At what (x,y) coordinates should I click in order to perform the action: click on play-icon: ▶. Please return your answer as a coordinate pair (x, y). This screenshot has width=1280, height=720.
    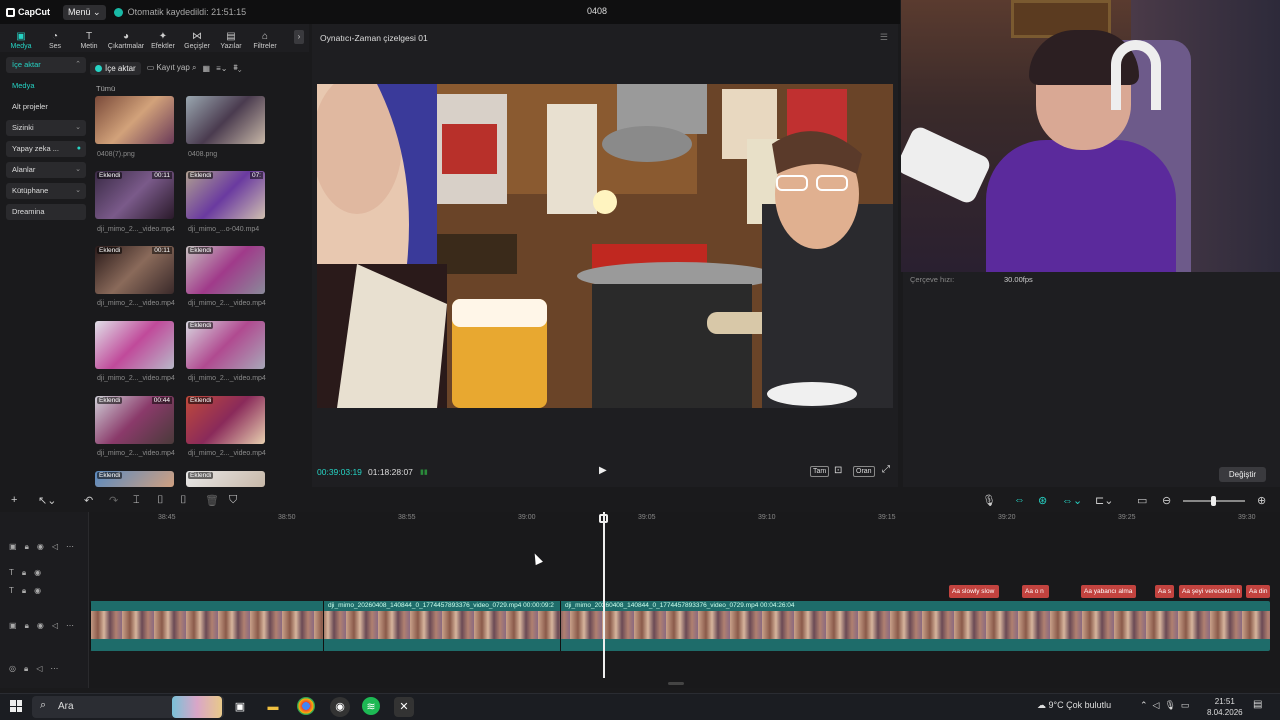
    Looking at the image, I should click on (603, 470).